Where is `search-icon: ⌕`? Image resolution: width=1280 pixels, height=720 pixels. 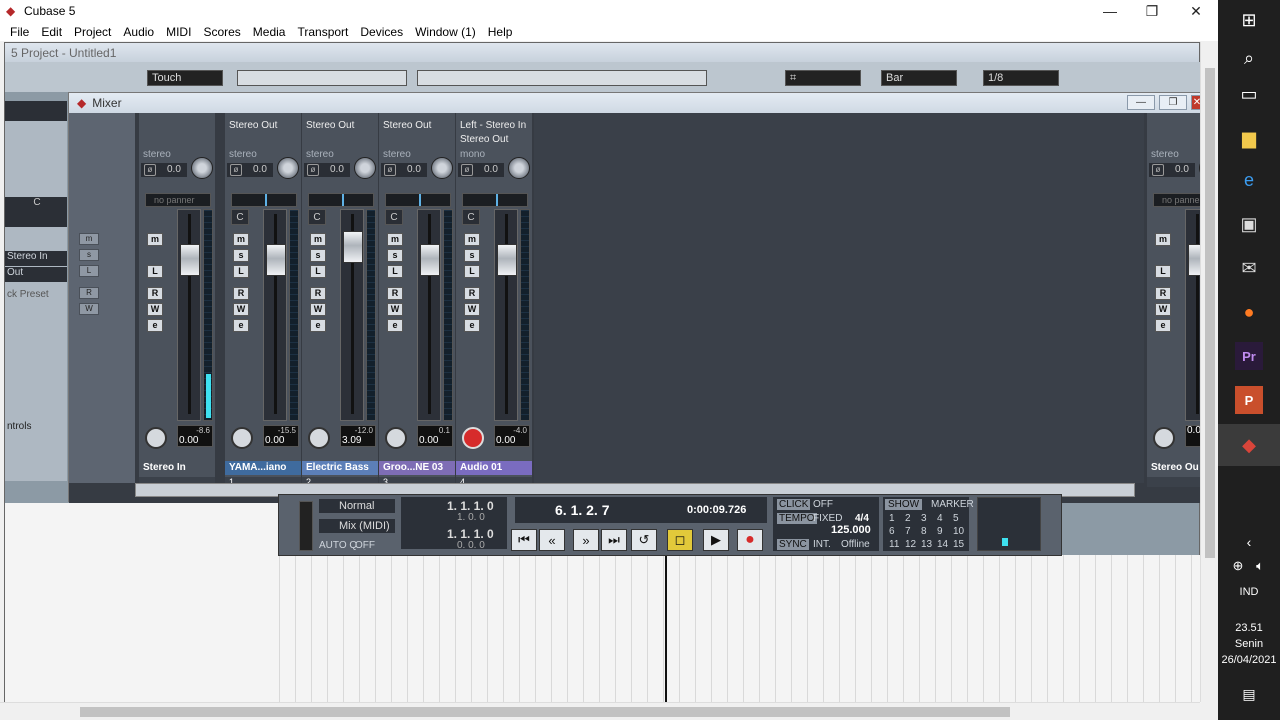
search-icon: ⌕ is located at coordinates (1249, 58).